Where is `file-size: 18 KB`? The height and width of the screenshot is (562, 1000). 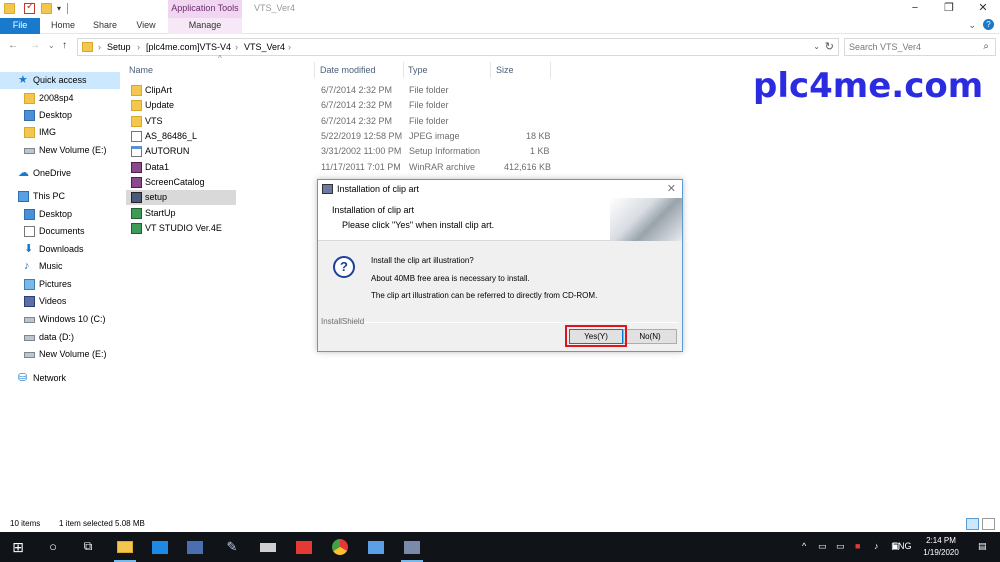
file-size: 18 KB is located at coordinates (538, 136).